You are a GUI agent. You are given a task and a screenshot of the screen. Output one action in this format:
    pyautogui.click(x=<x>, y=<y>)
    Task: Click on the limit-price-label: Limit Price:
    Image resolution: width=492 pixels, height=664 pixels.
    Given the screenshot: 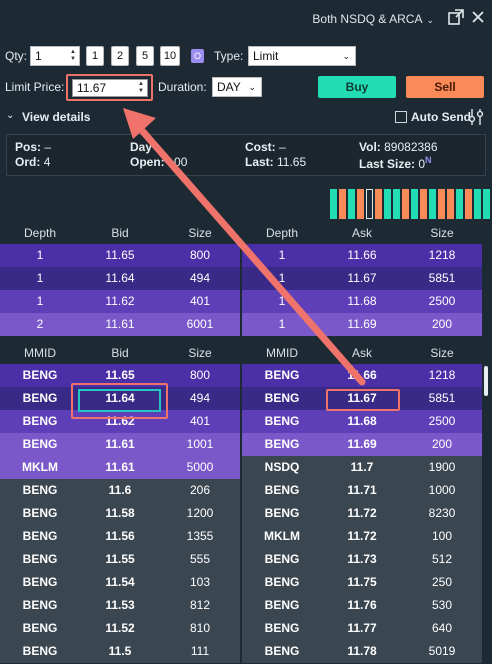 What is the action you would take?
    pyautogui.click(x=35, y=87)
    